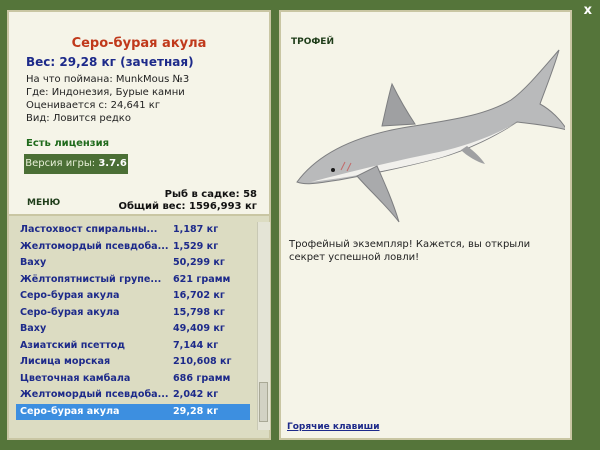 Image resolution: width=600 pixels, height=450 pixels. What do you see at coordinates (108, 79) in the screenshot?
I see `caught-on: На что поймана: MunkMous №3` at bounding box center [108, 79].